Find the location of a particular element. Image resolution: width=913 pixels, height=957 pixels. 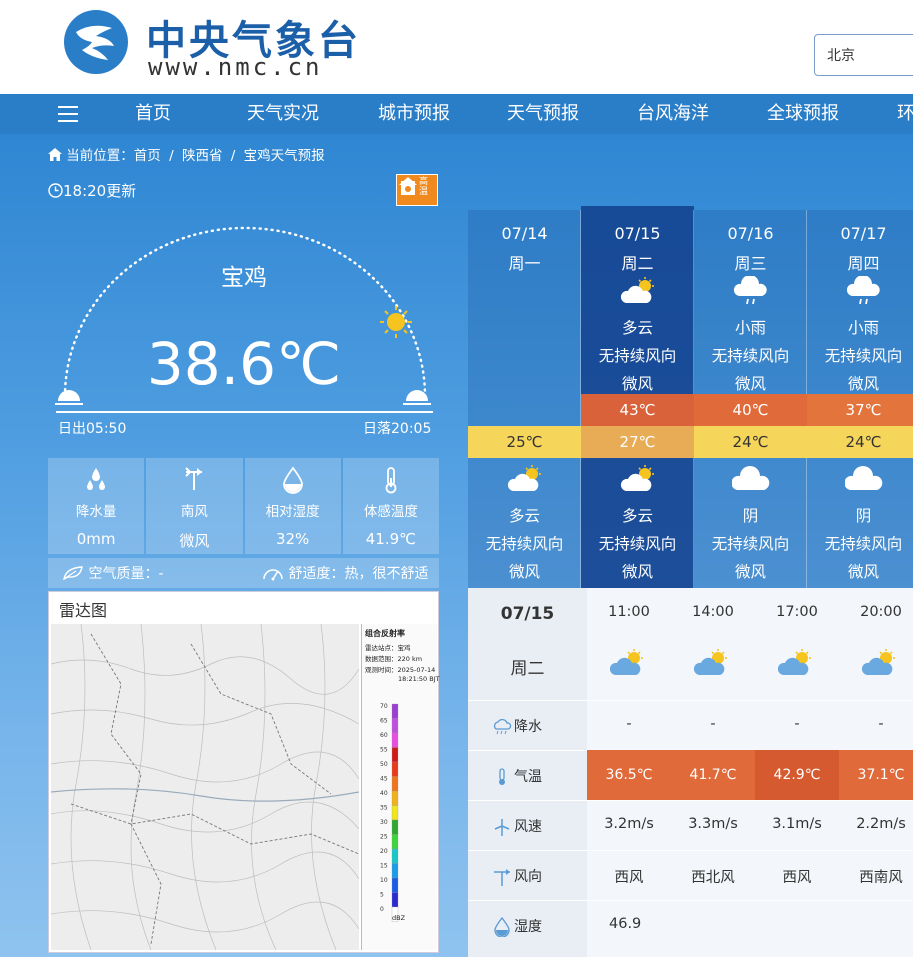

stat-precipitation: 降水量 0mm is located at coordinates (96, 506).